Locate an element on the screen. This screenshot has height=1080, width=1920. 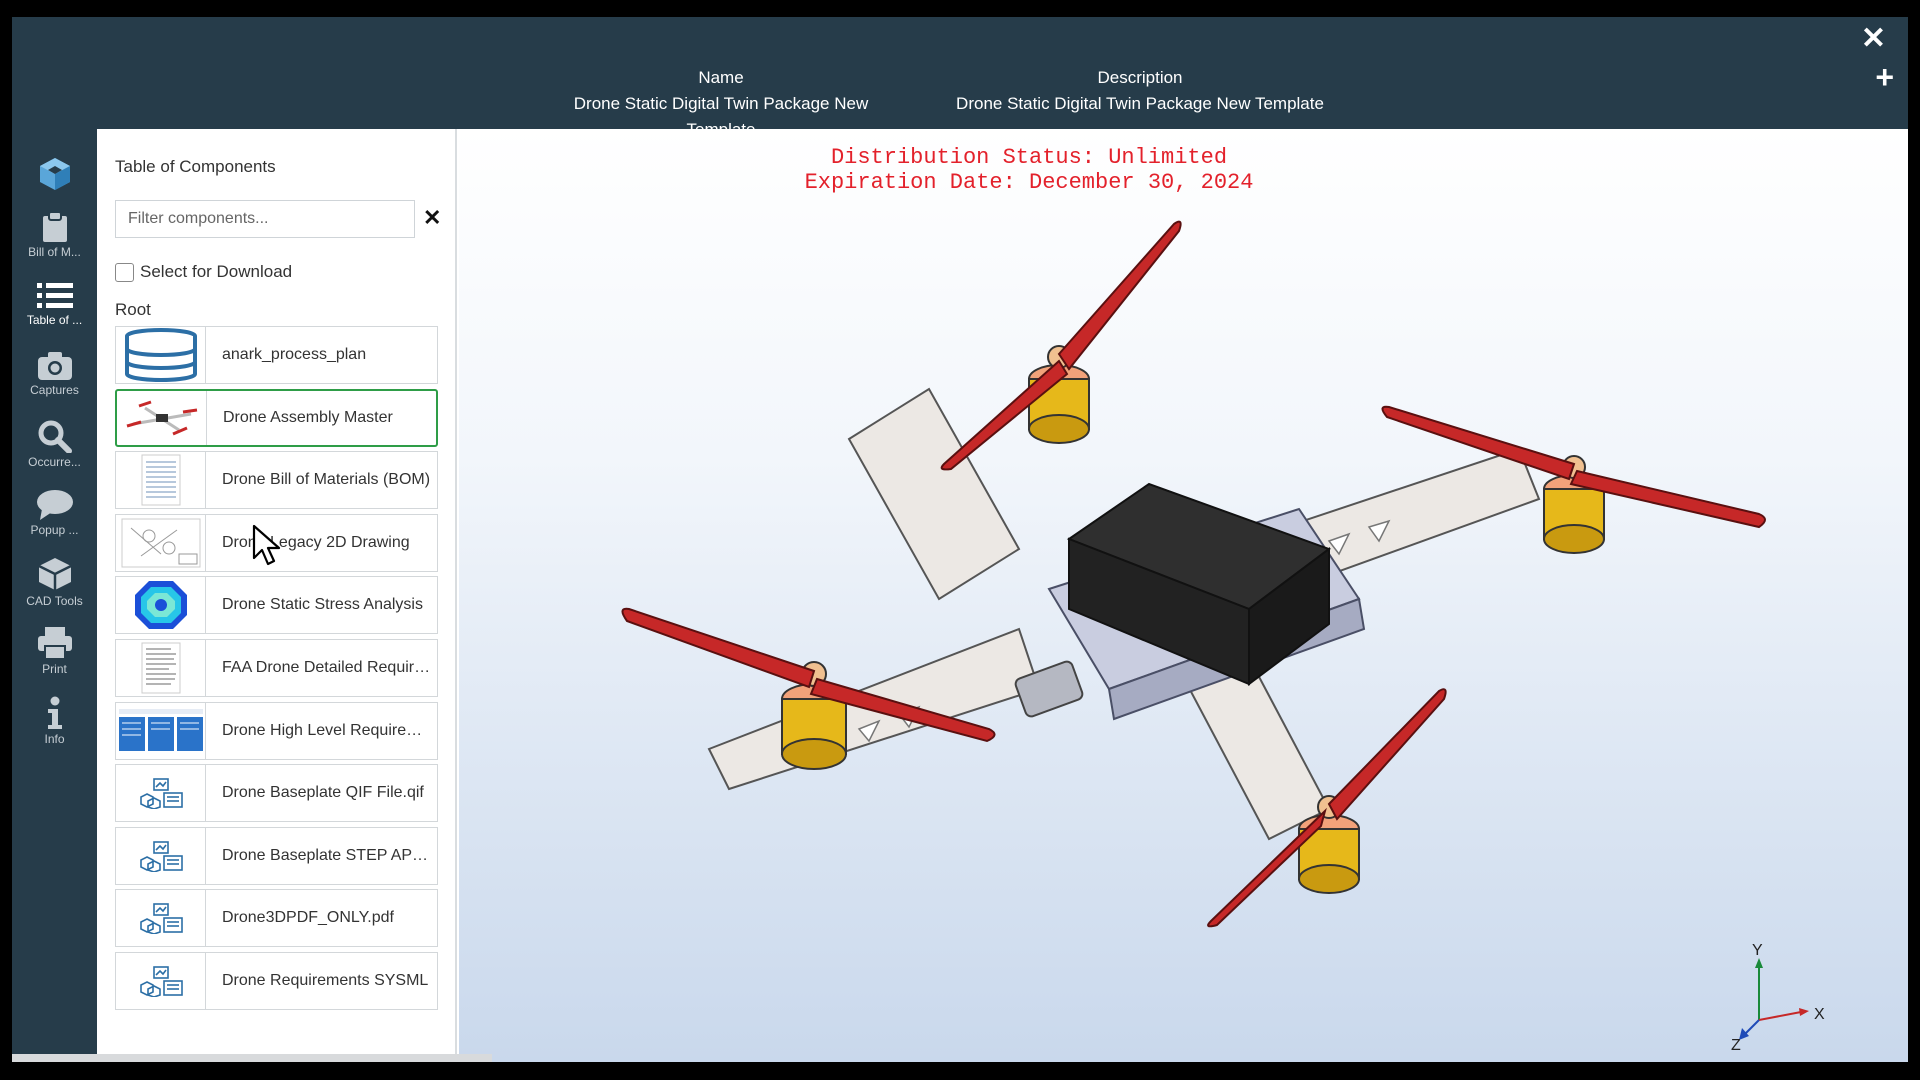
propeller-front-left-a is located at coordinates (718, 648).